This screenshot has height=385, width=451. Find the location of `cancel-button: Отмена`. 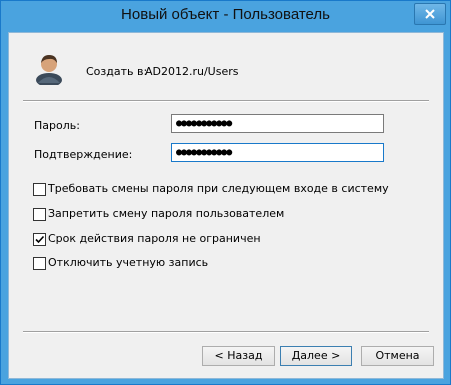

cancel-button: Отмена is located at coordinates (397, 356).